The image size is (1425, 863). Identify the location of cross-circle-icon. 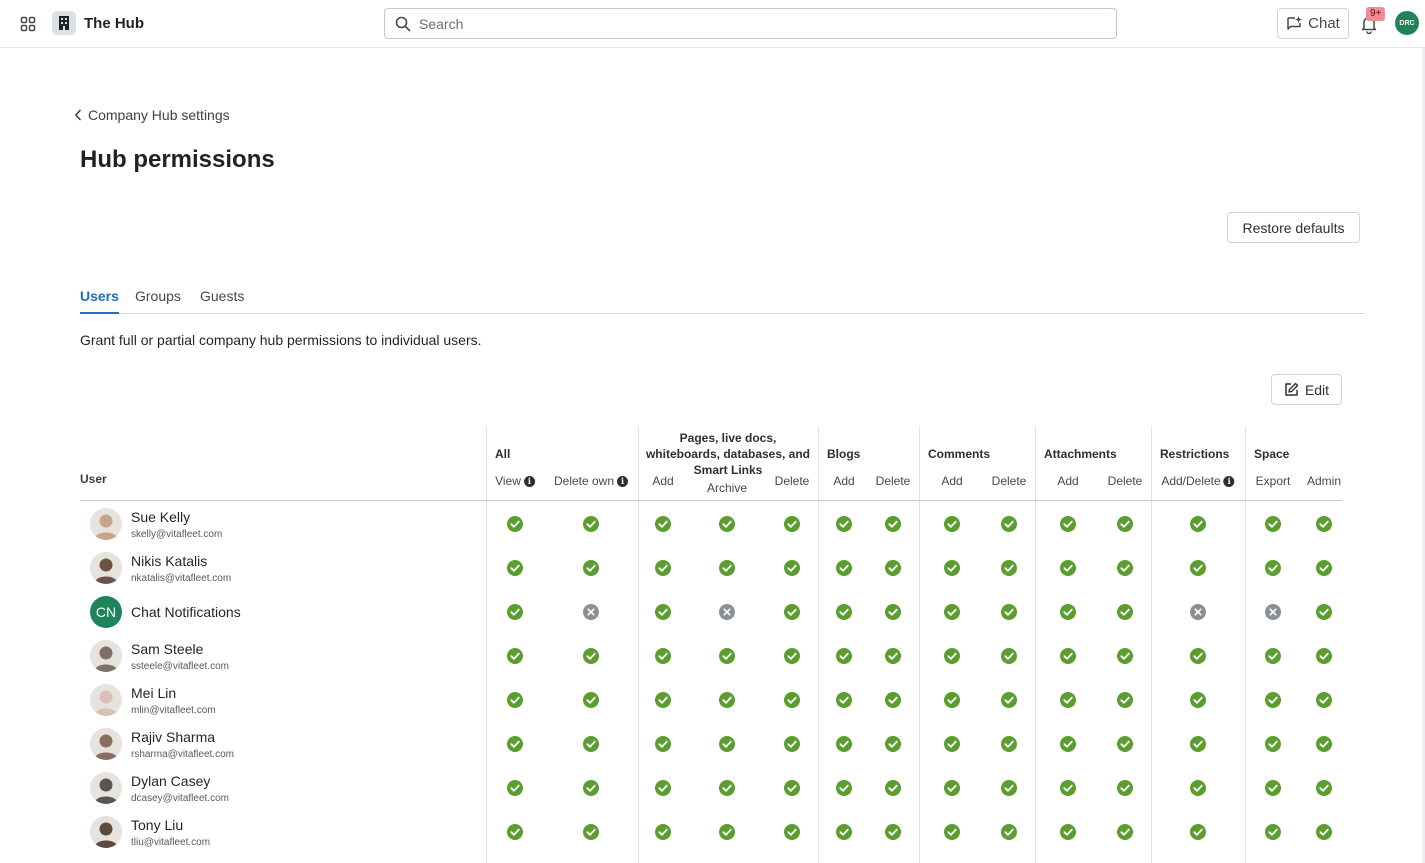
(591, 612).